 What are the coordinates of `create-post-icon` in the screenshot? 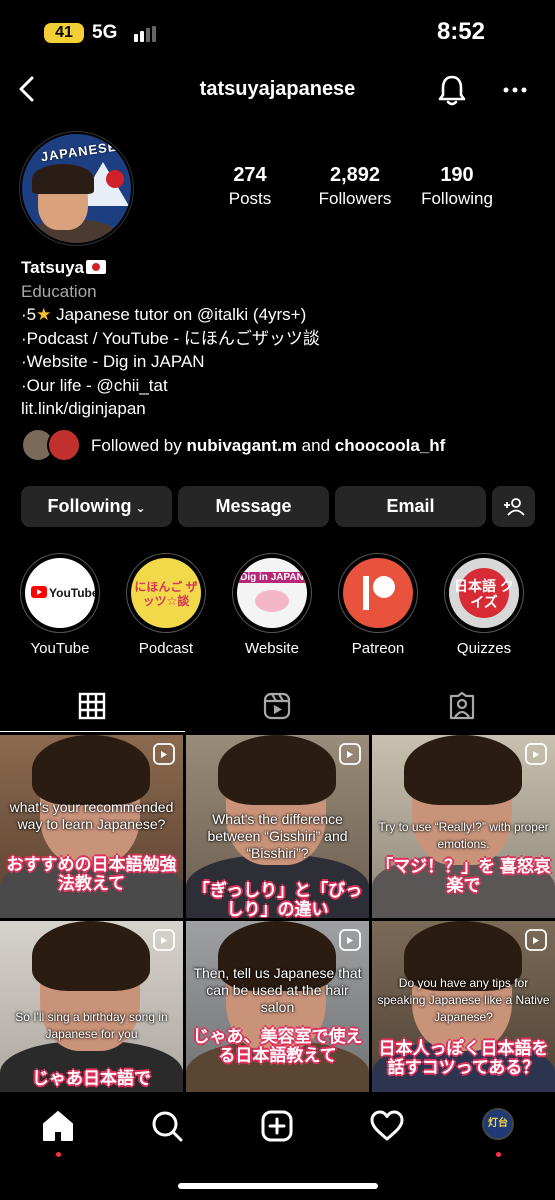 It's located at (277, 1126).